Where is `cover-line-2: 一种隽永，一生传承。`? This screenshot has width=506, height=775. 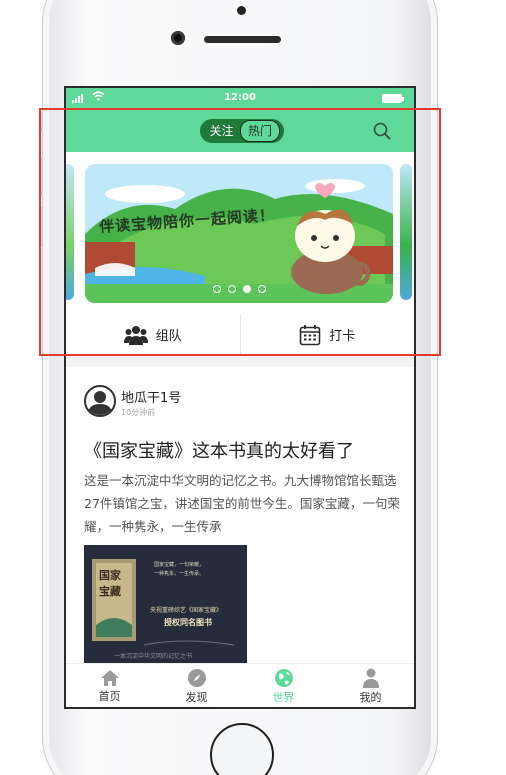
cover-line-2: 一种隽永，一生传承。 is located at coordinates (179, 574).